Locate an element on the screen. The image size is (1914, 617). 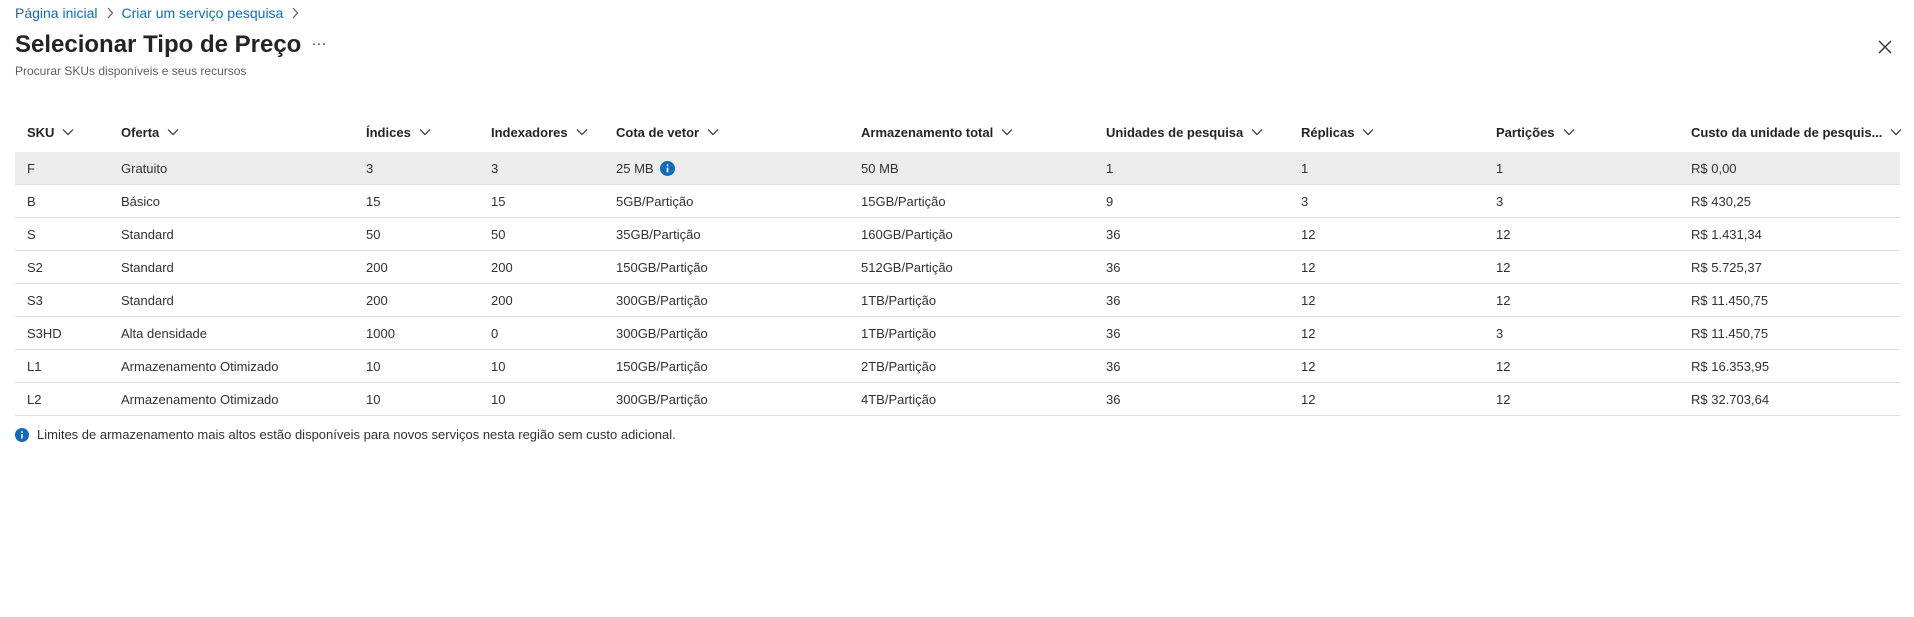
table-cell: Standard is located at coordinates (147, 267).